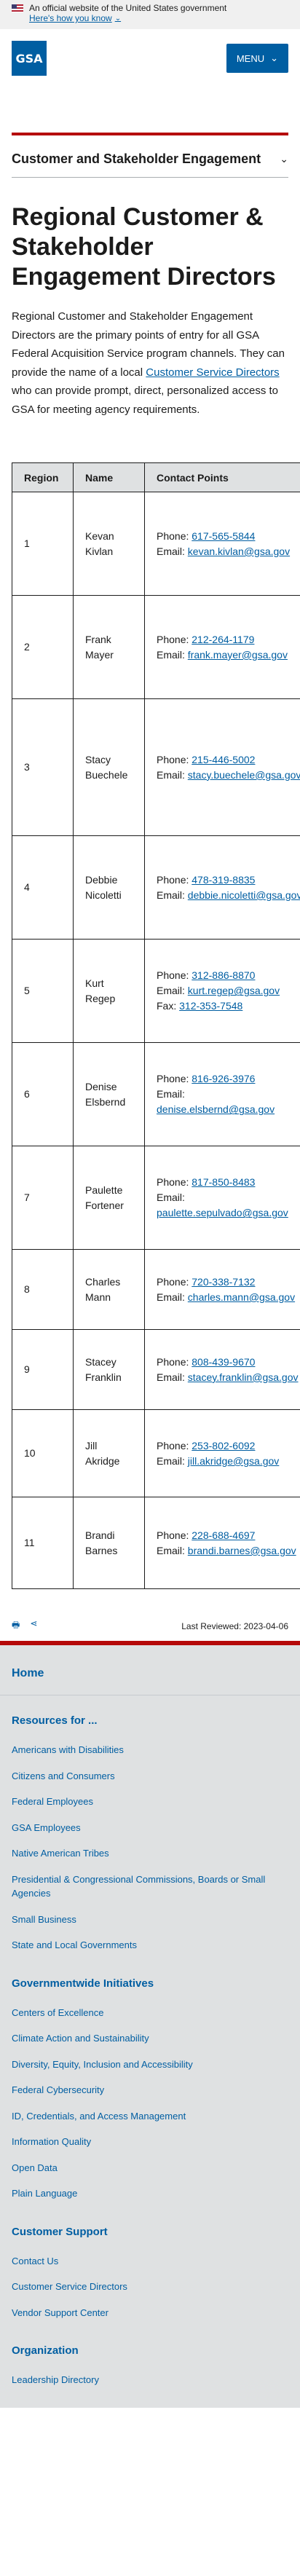 The image size is (300, 2576). I want to click on phone-line: Phone: 215-446-5002, so click(206, 759).